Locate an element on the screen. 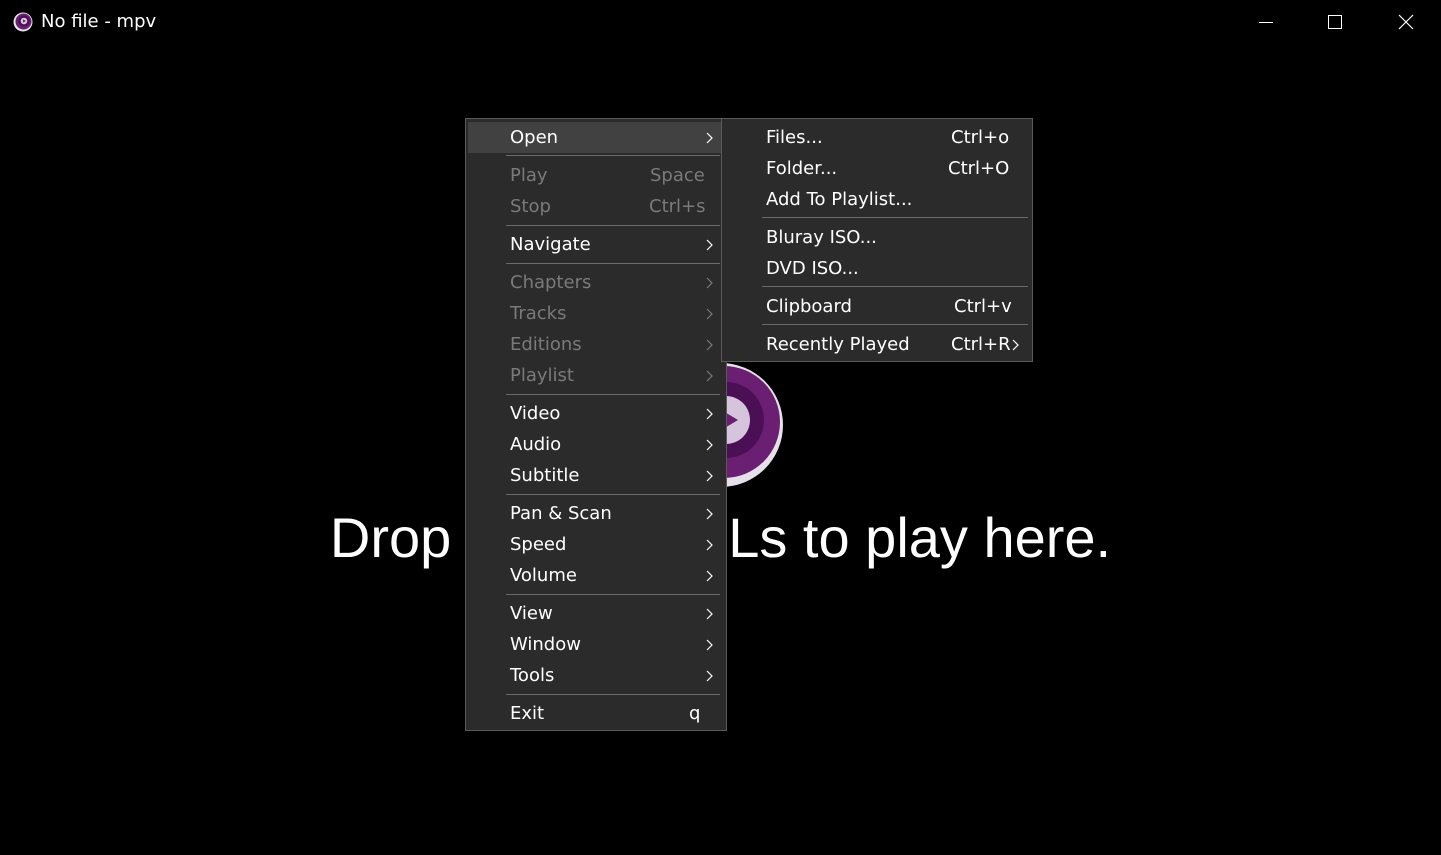 Image resolution: width=1441 pixels, height=855 pixels. menu-item-label: Tools is located at coordinates (532, 675).